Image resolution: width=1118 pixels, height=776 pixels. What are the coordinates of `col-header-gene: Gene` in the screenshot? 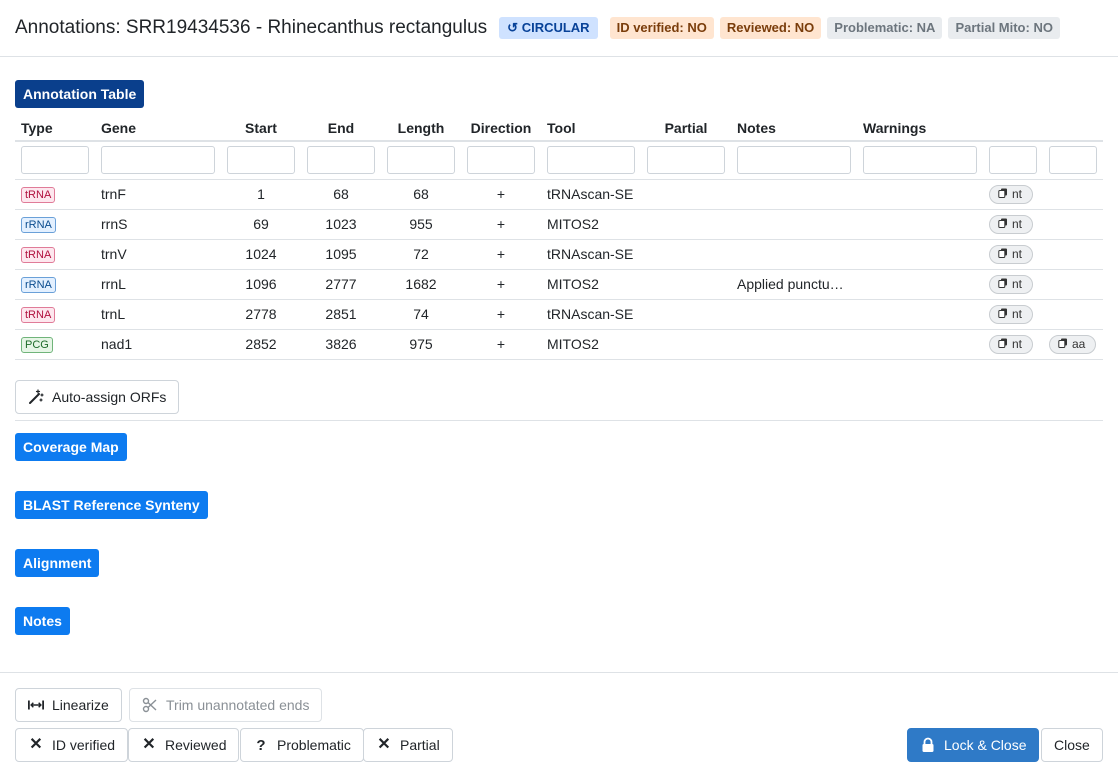 It's located at (158, 128).